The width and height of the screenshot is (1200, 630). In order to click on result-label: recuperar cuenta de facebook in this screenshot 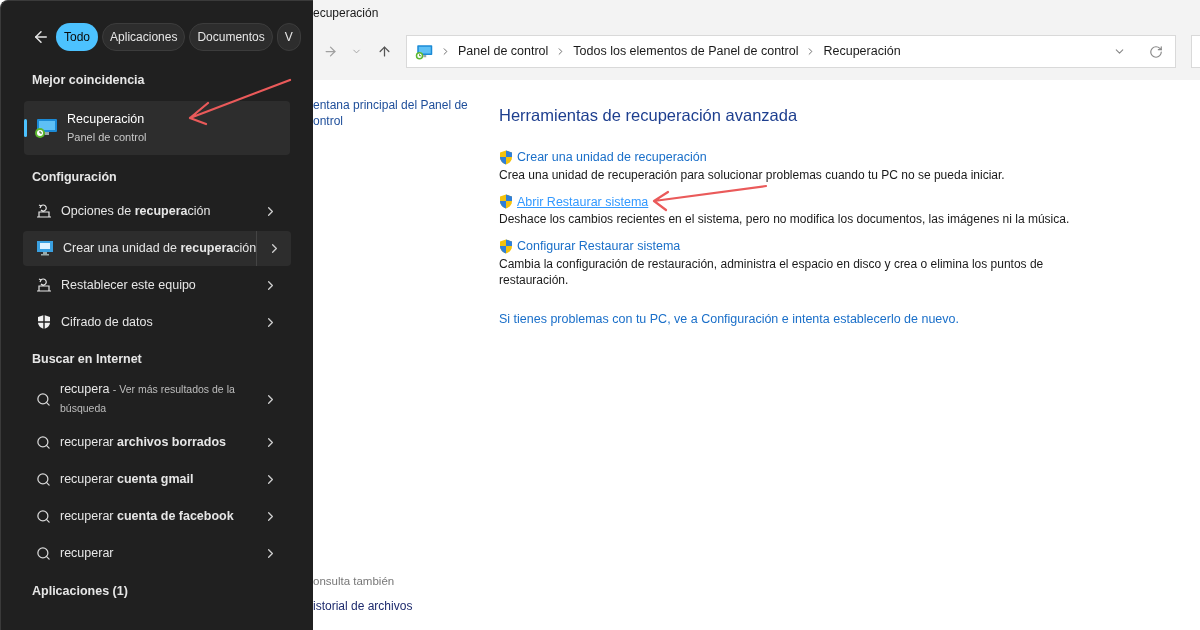, I will do `click(147, 517)`.